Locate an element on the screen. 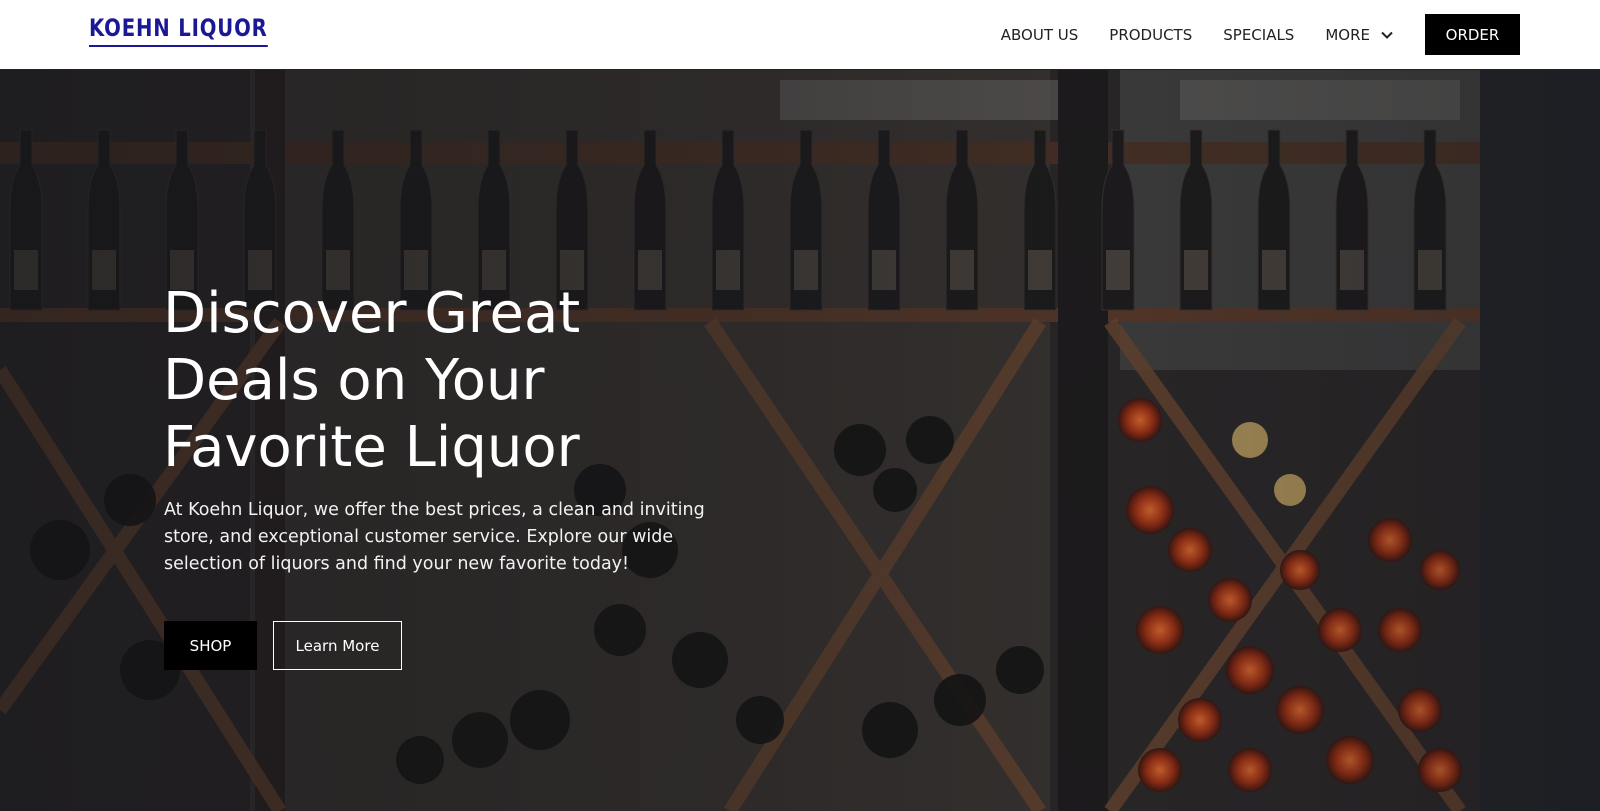 The height and width of the screenshot is (811, 1600). nav-about-us: ABOUT US is located at coordinates (1040, 35).